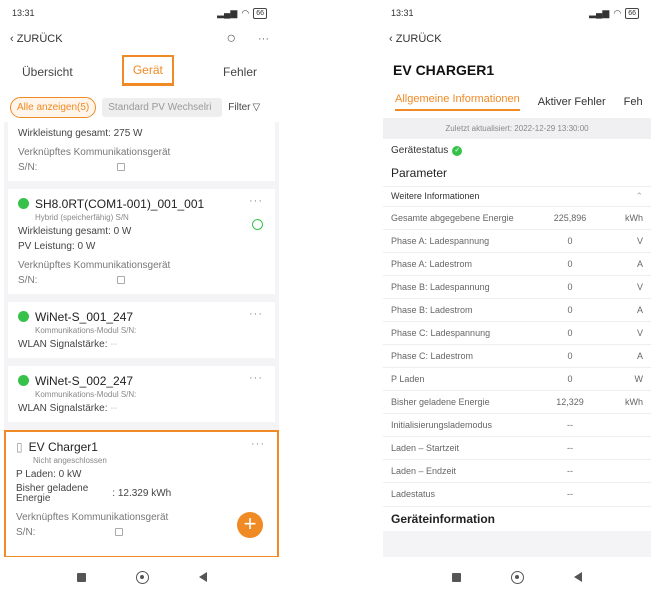 This screenshot has height=597, width=651. I want to click on filter-label: Filter, so click(239, 107).